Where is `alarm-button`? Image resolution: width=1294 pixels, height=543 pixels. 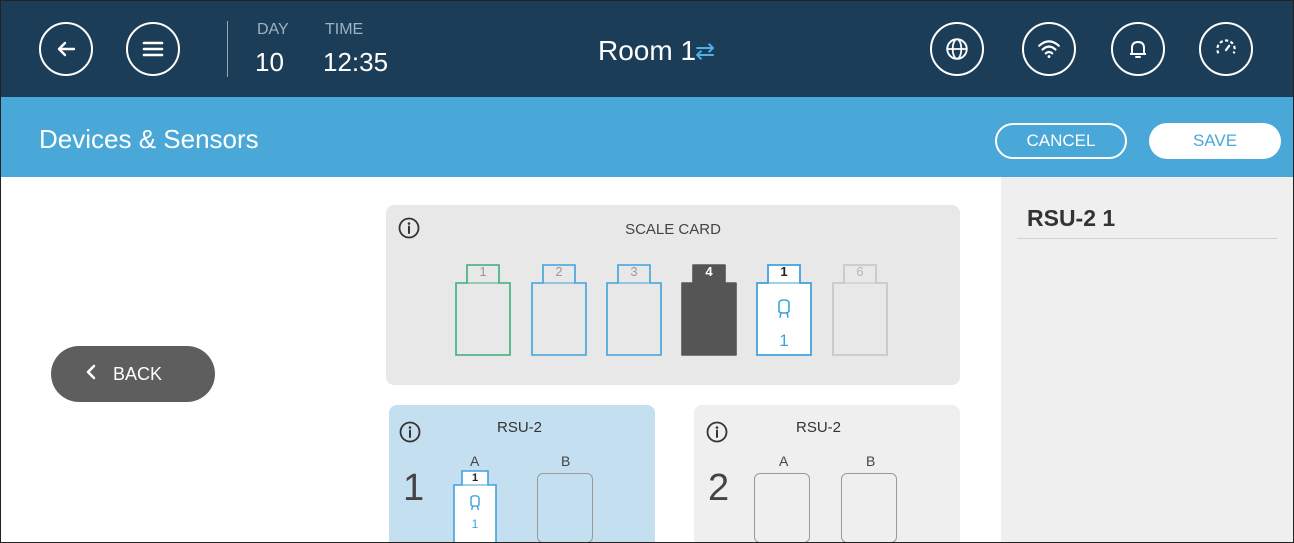
alarm-button is located at coordinates (1138, 49).